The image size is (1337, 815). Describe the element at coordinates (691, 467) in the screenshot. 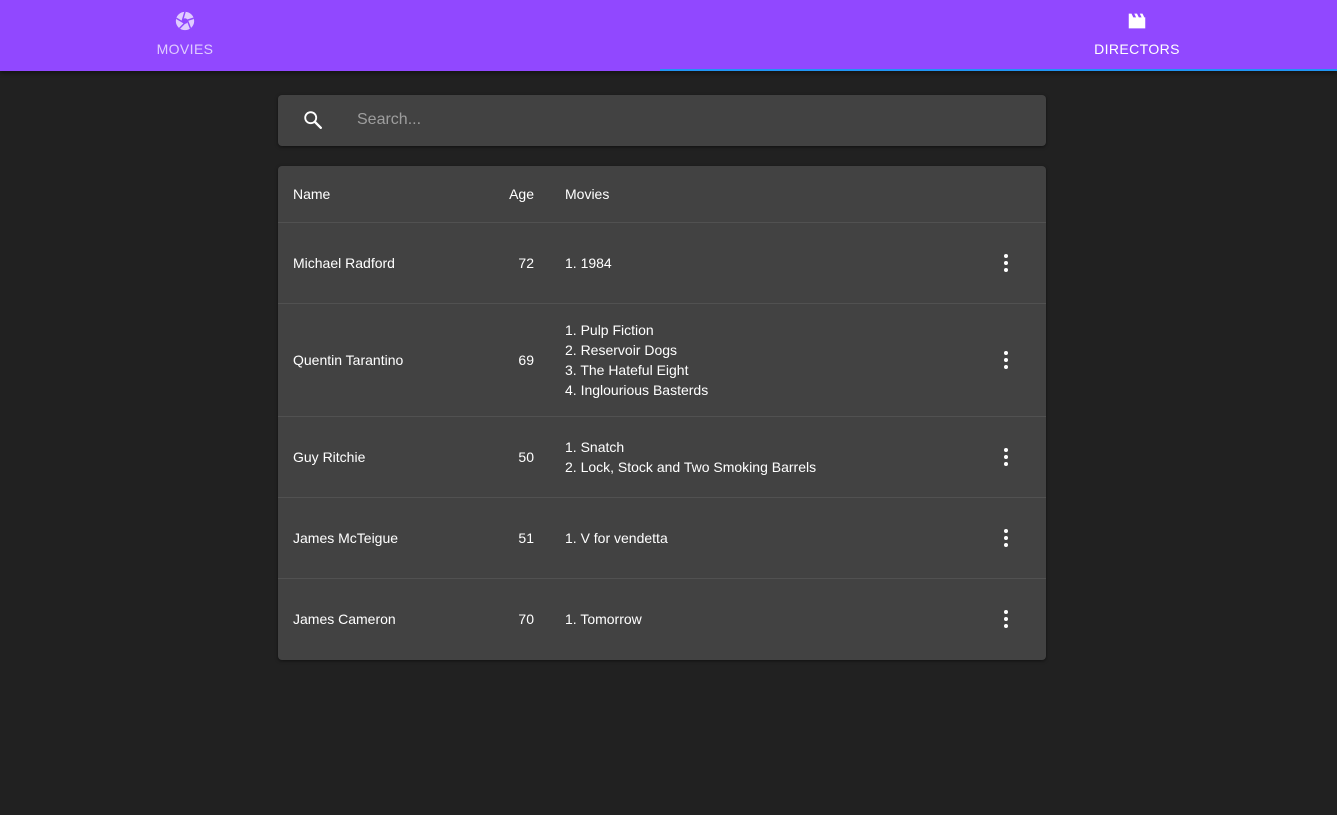

I see `movie-item: 2. Lock, Stock and Two Smoking Barrels` at that location.